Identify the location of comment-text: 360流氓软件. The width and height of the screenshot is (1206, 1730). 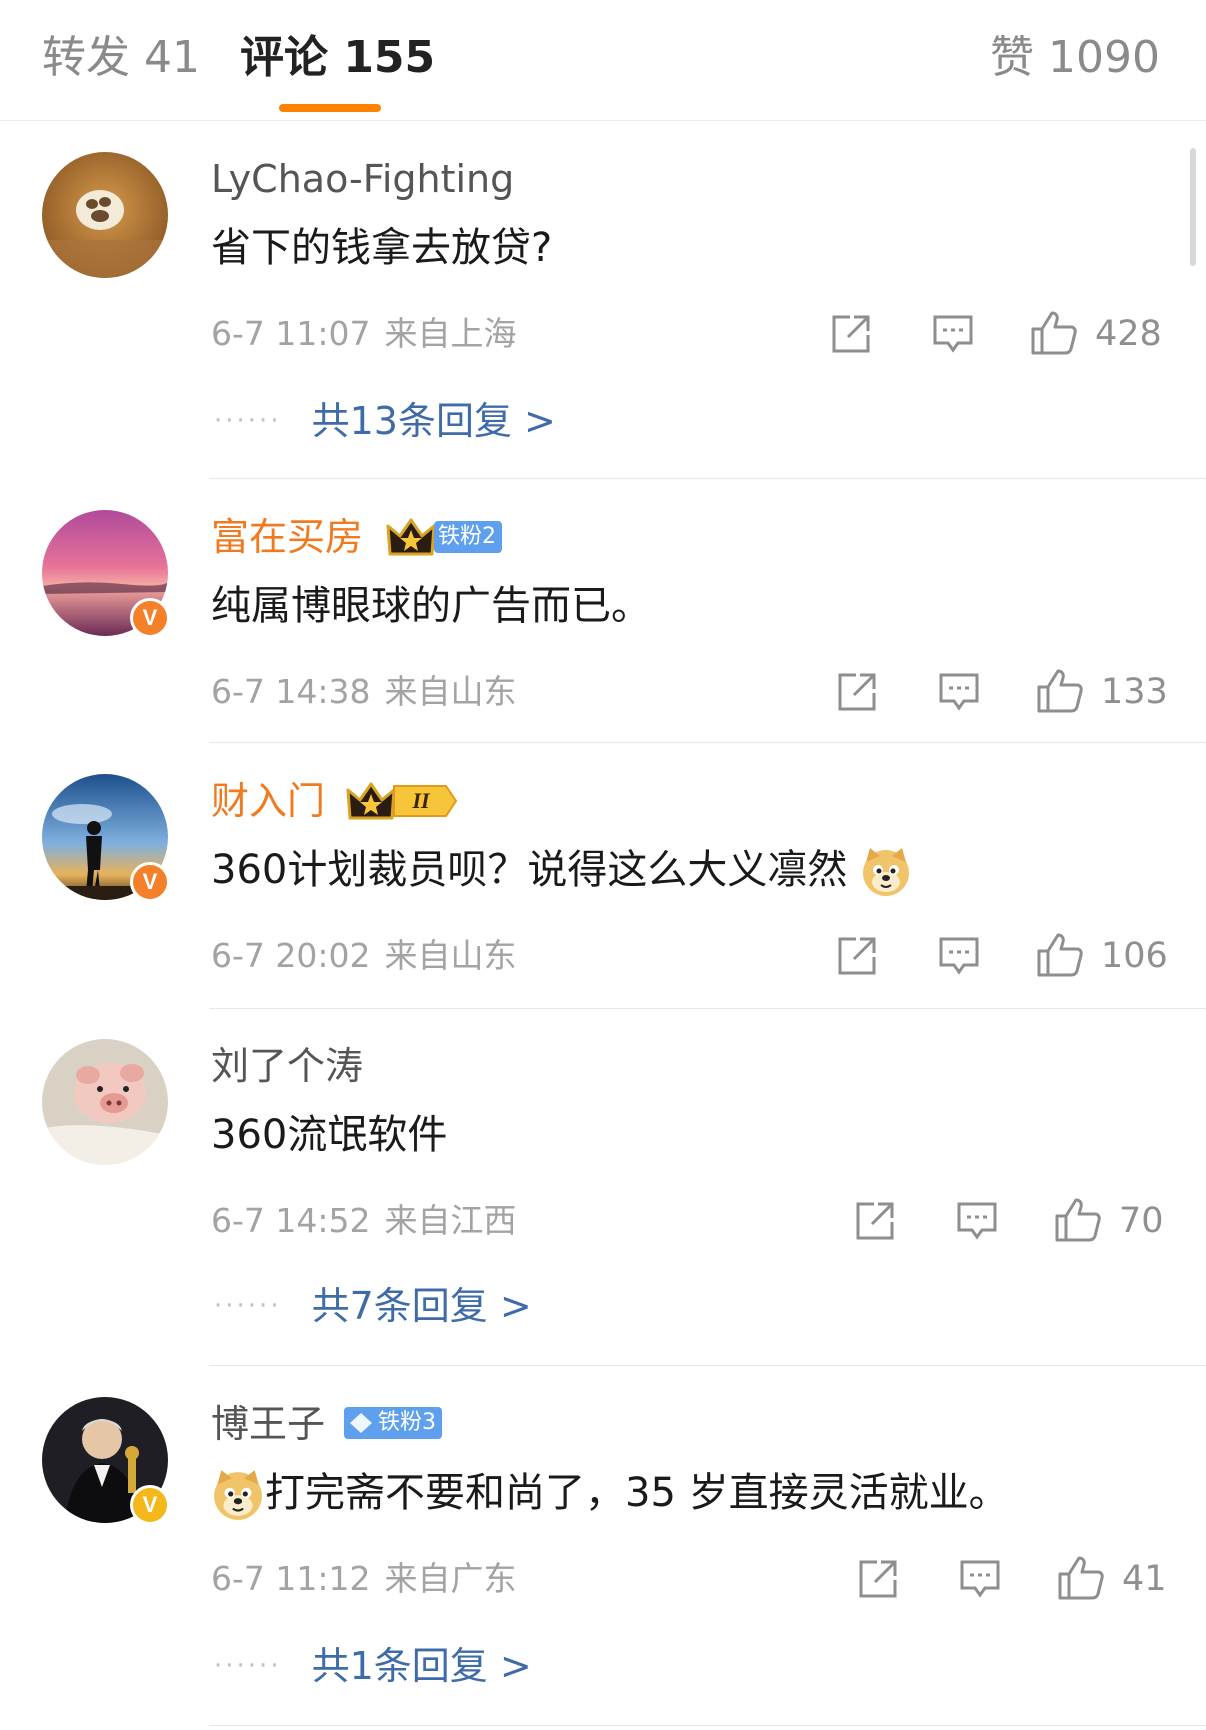
(329, 1135).